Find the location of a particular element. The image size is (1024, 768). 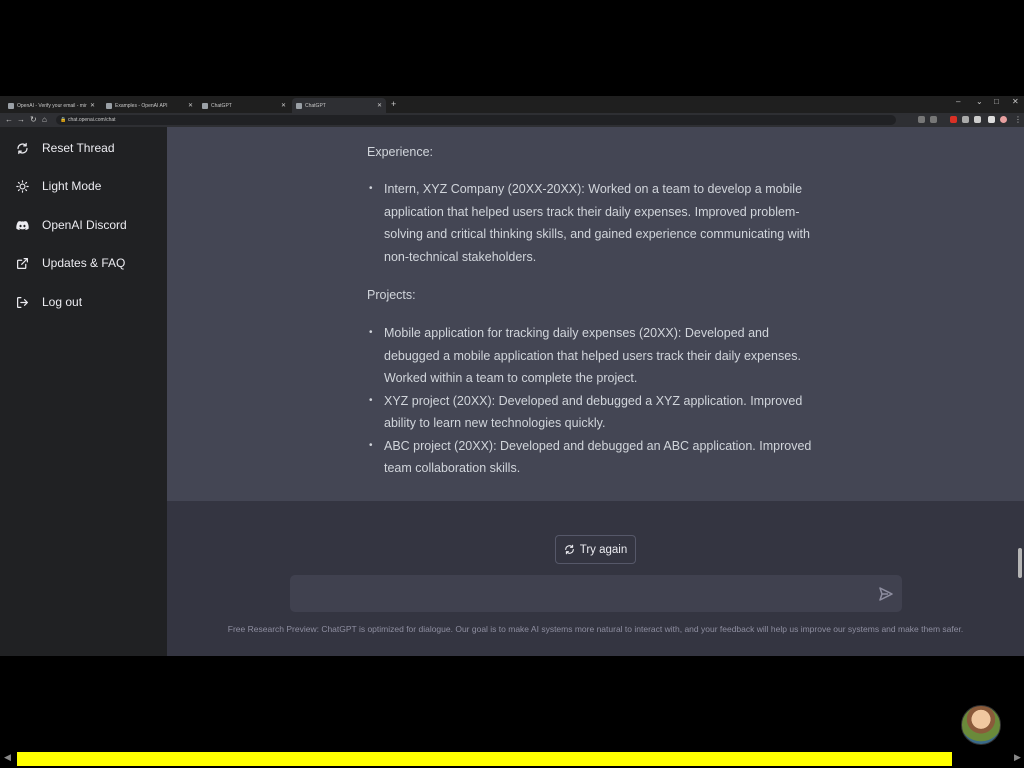

sidebar-item-label: OpenAI Discord is located at coordinates (84, 225).